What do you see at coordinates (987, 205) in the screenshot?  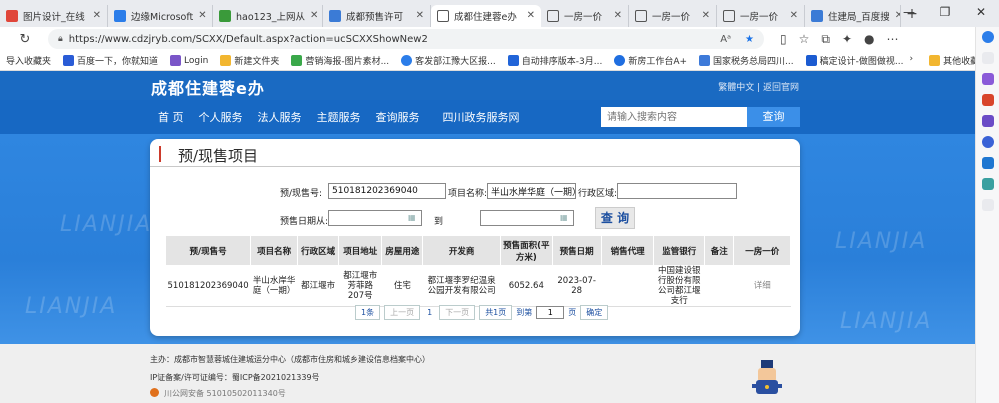 I see `add-icon` at bounding box center [987, 205].